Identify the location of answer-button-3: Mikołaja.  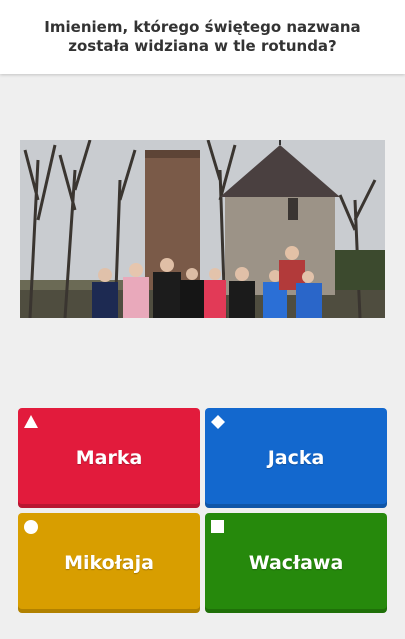
(109, 563).